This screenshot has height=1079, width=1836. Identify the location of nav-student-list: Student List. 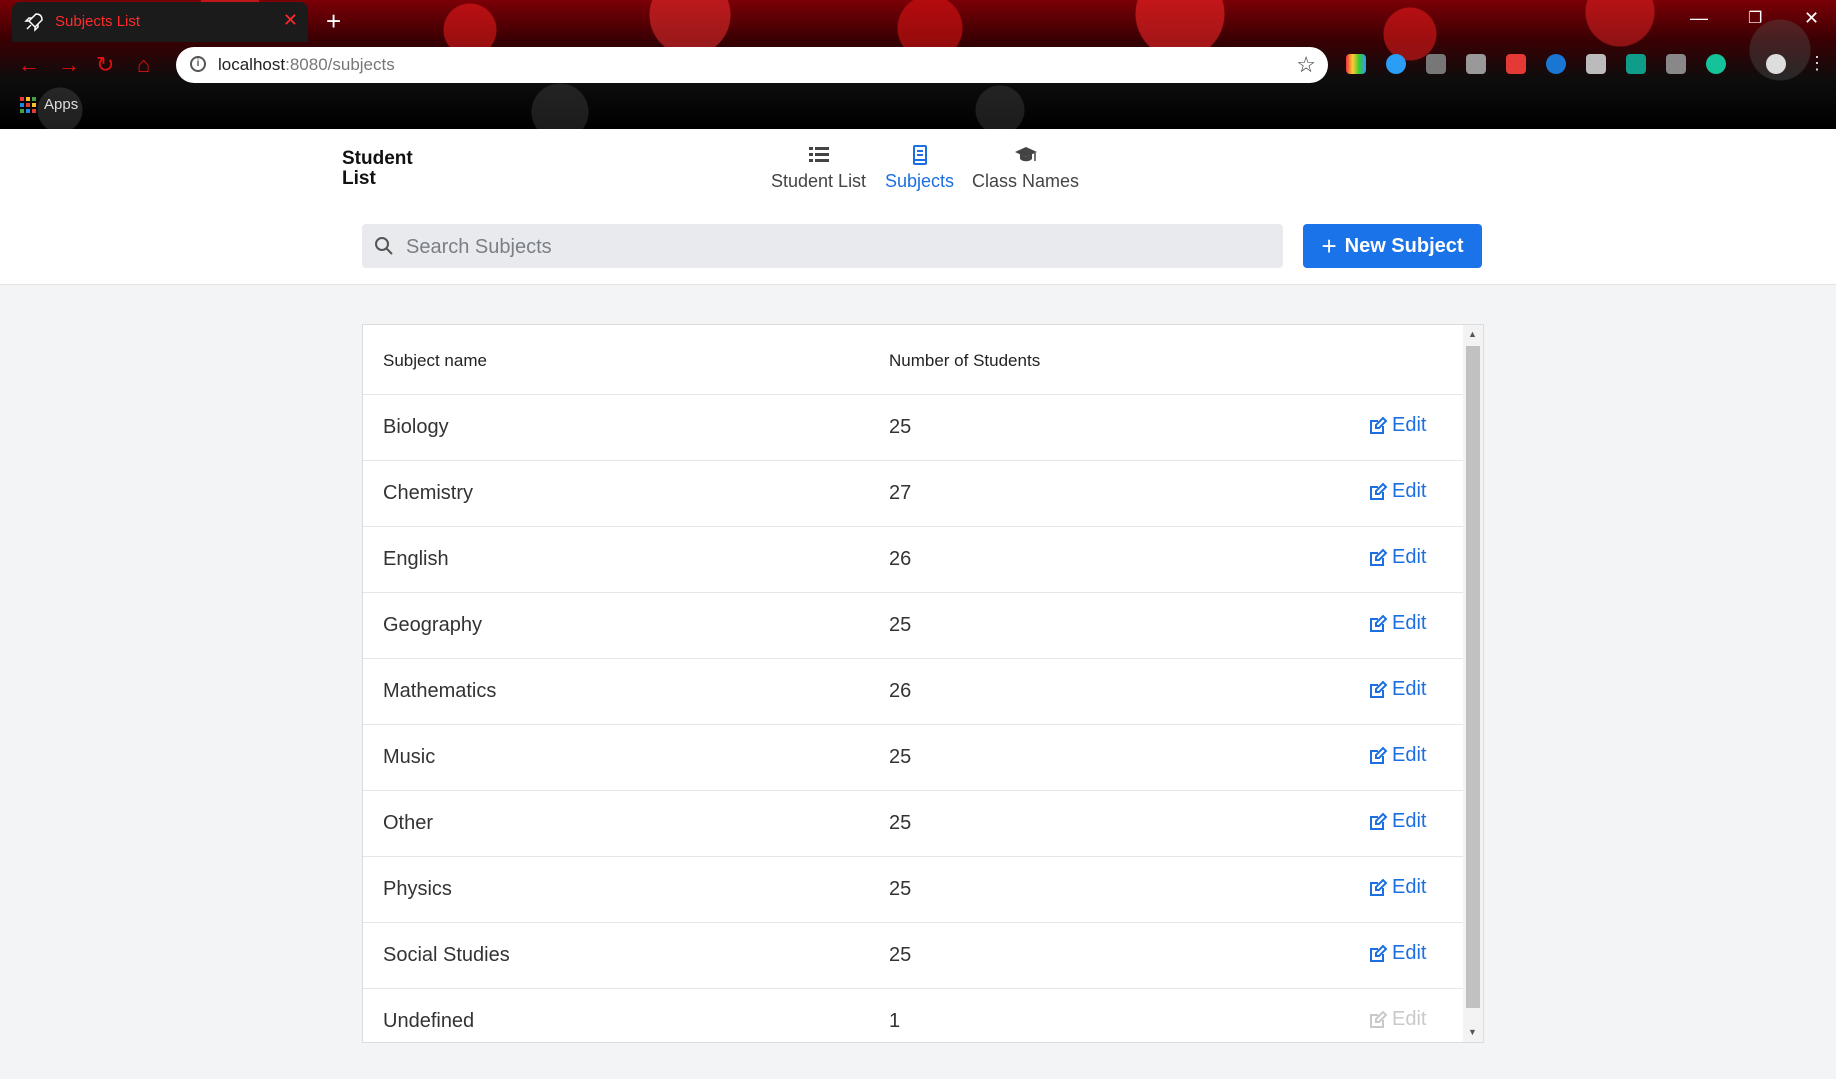
(818, 167).